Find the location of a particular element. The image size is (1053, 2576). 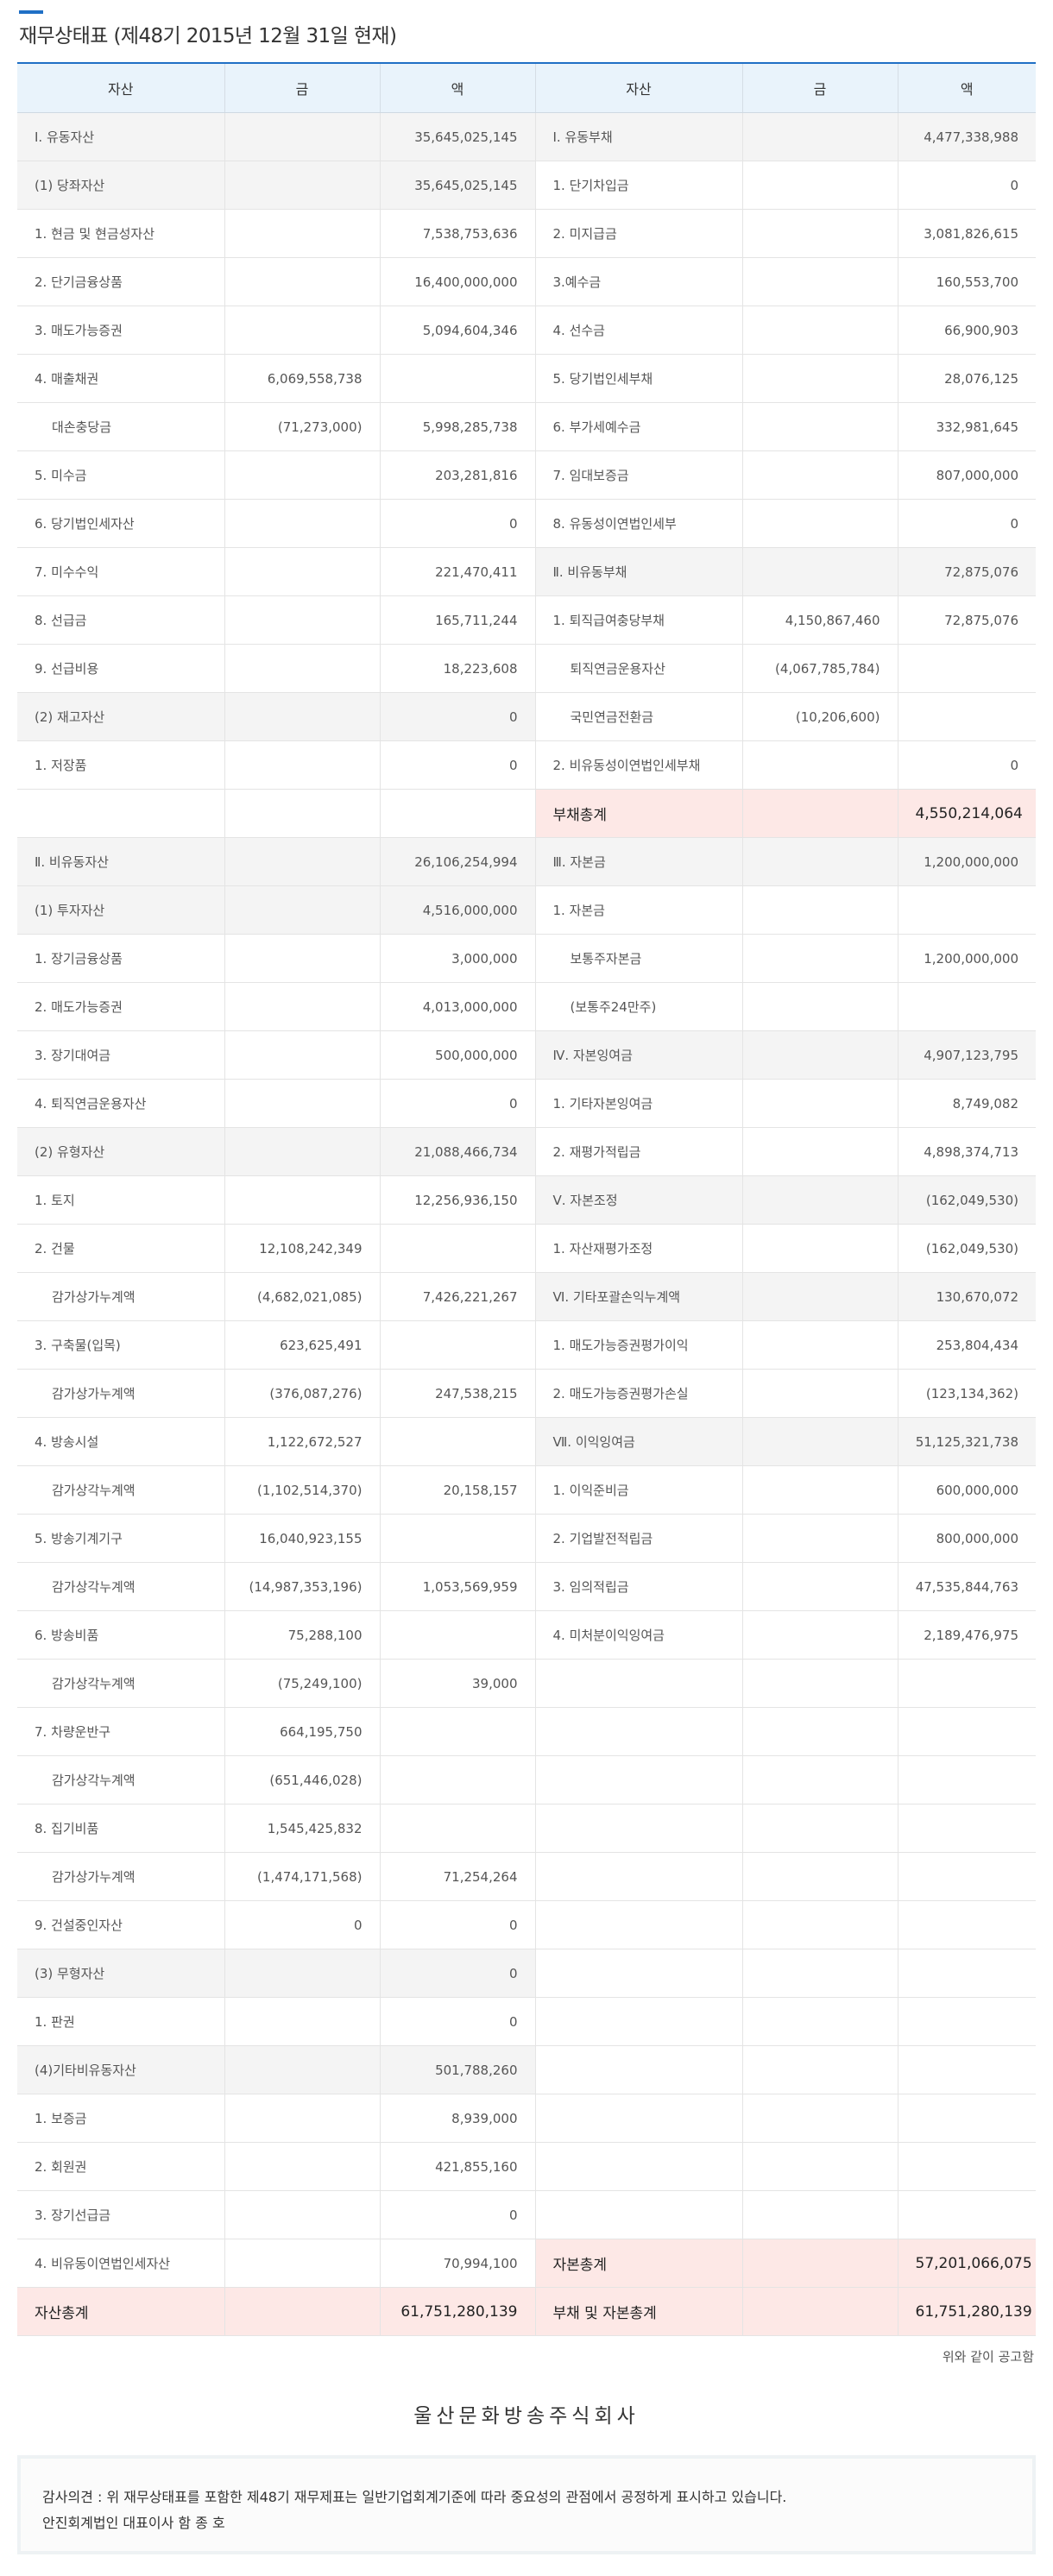

asset-amount-total: 5,094,604,346 is located at coordinates (457, 330).